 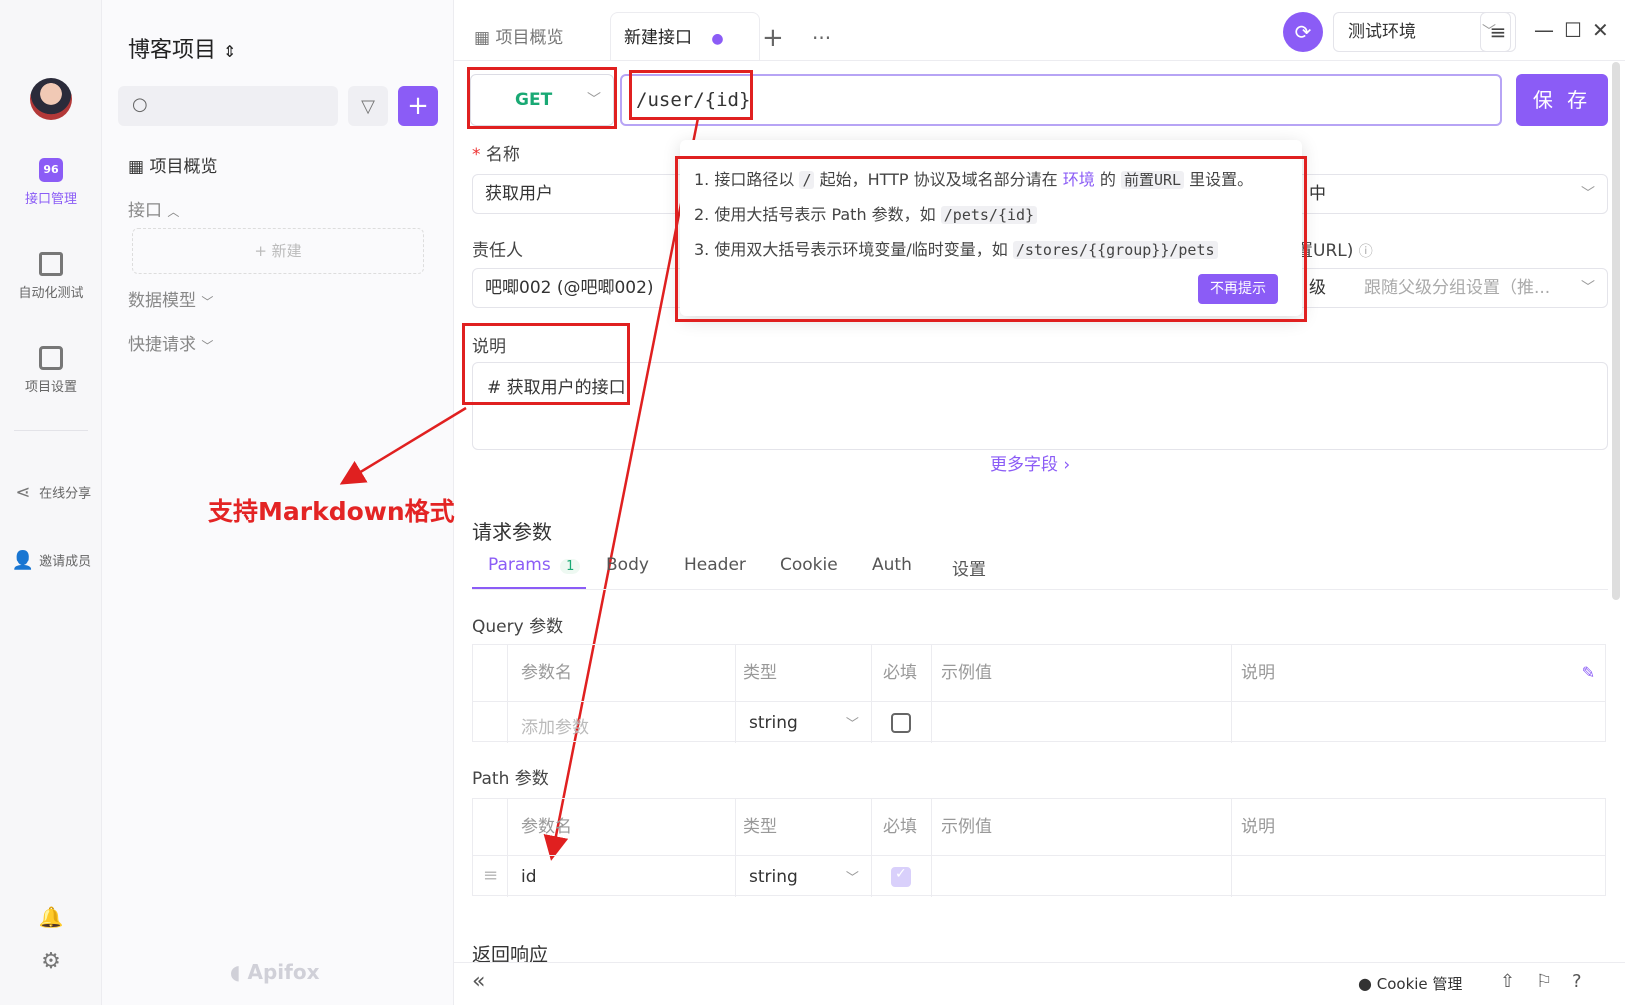 What do you see at coordinates (1507, 981) in the screenshot?
I see `upload-icon: ⇧` at bounding box center [1507, 981].